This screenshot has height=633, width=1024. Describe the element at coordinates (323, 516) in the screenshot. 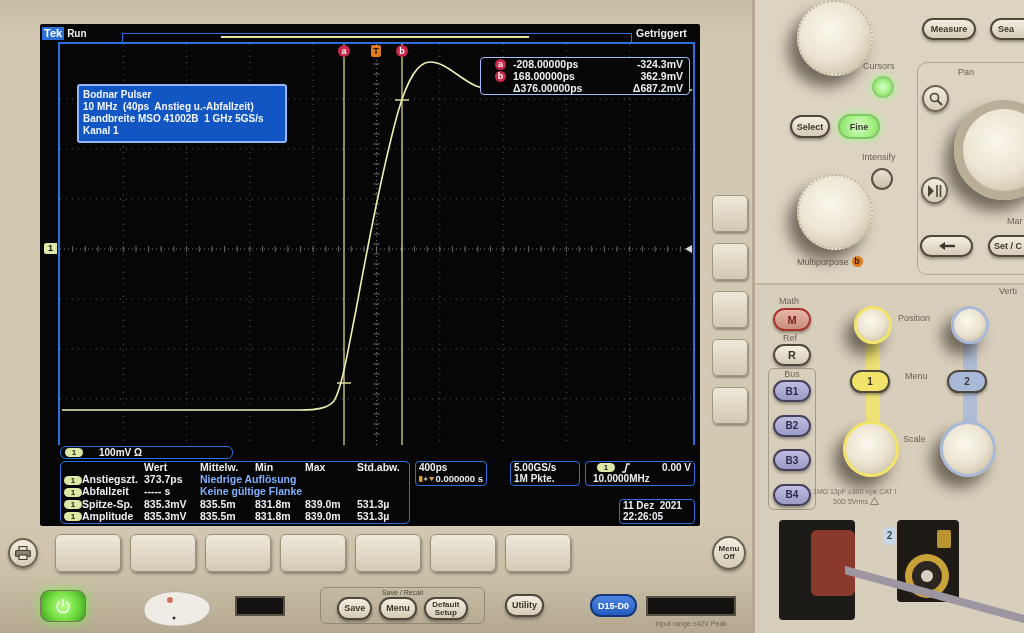

I see `statistic-value: 839.0m` at that location.